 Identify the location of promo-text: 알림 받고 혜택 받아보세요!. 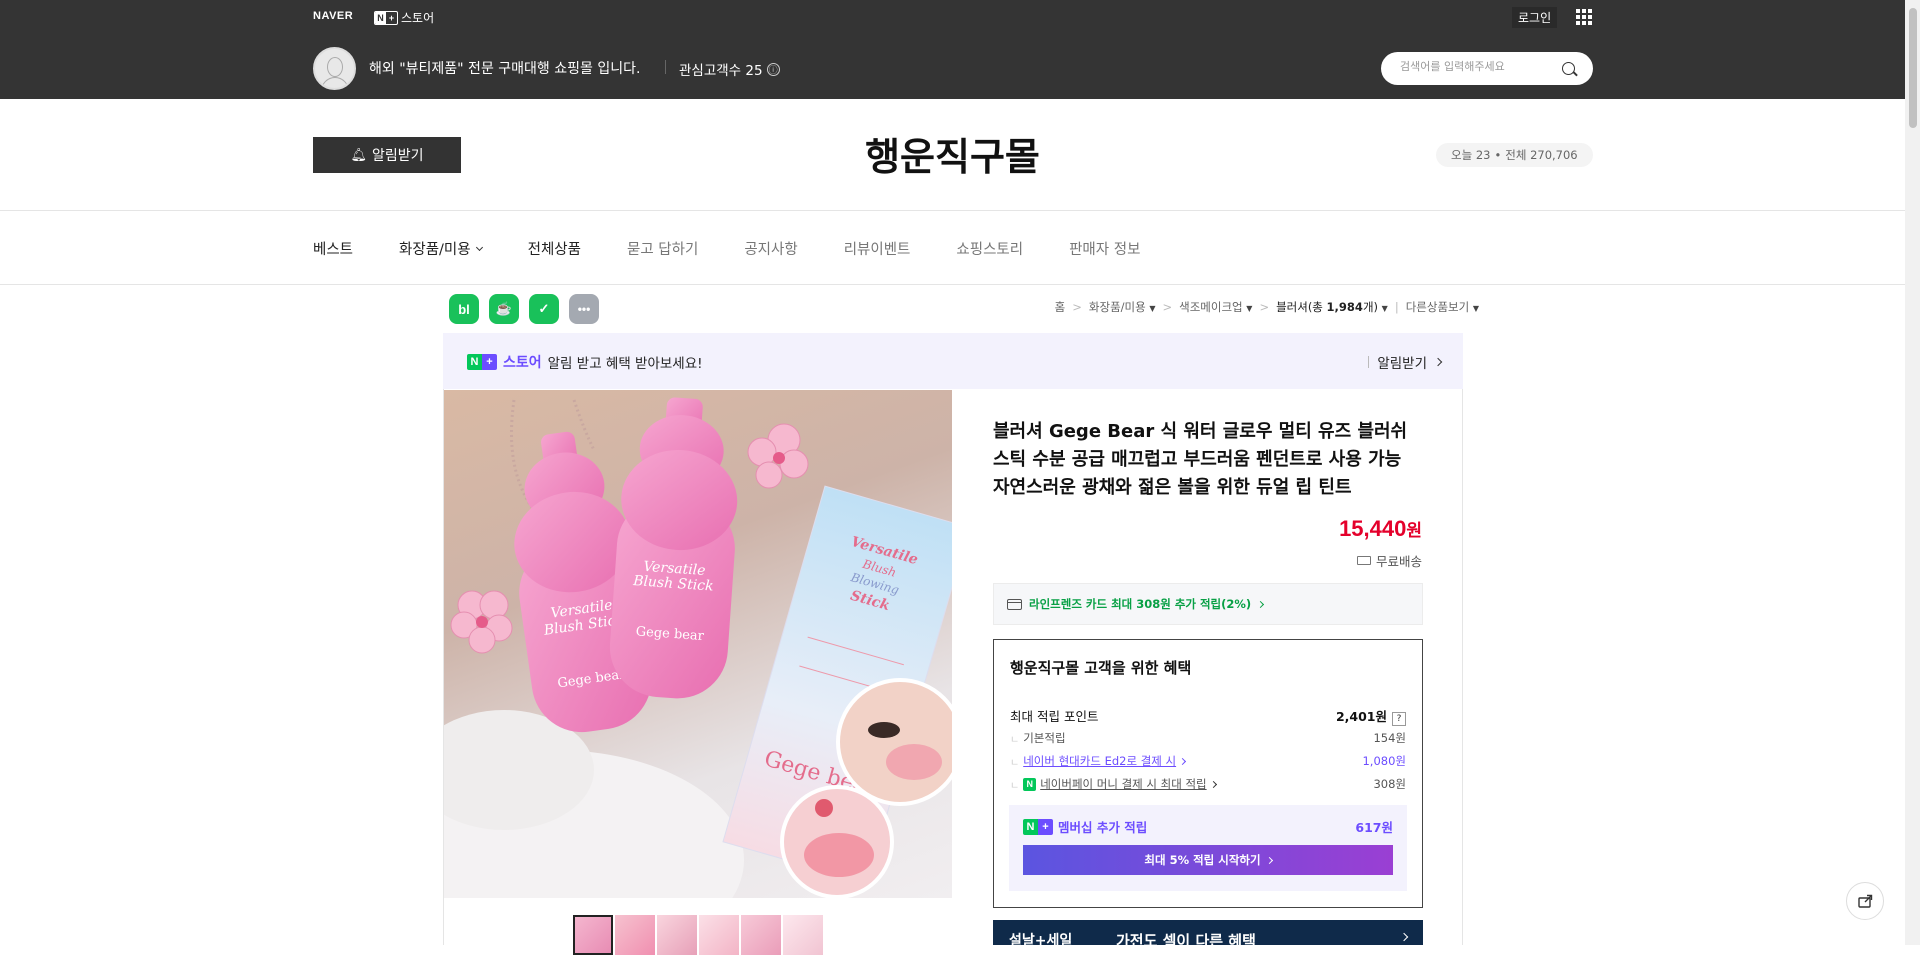
(625, 364).